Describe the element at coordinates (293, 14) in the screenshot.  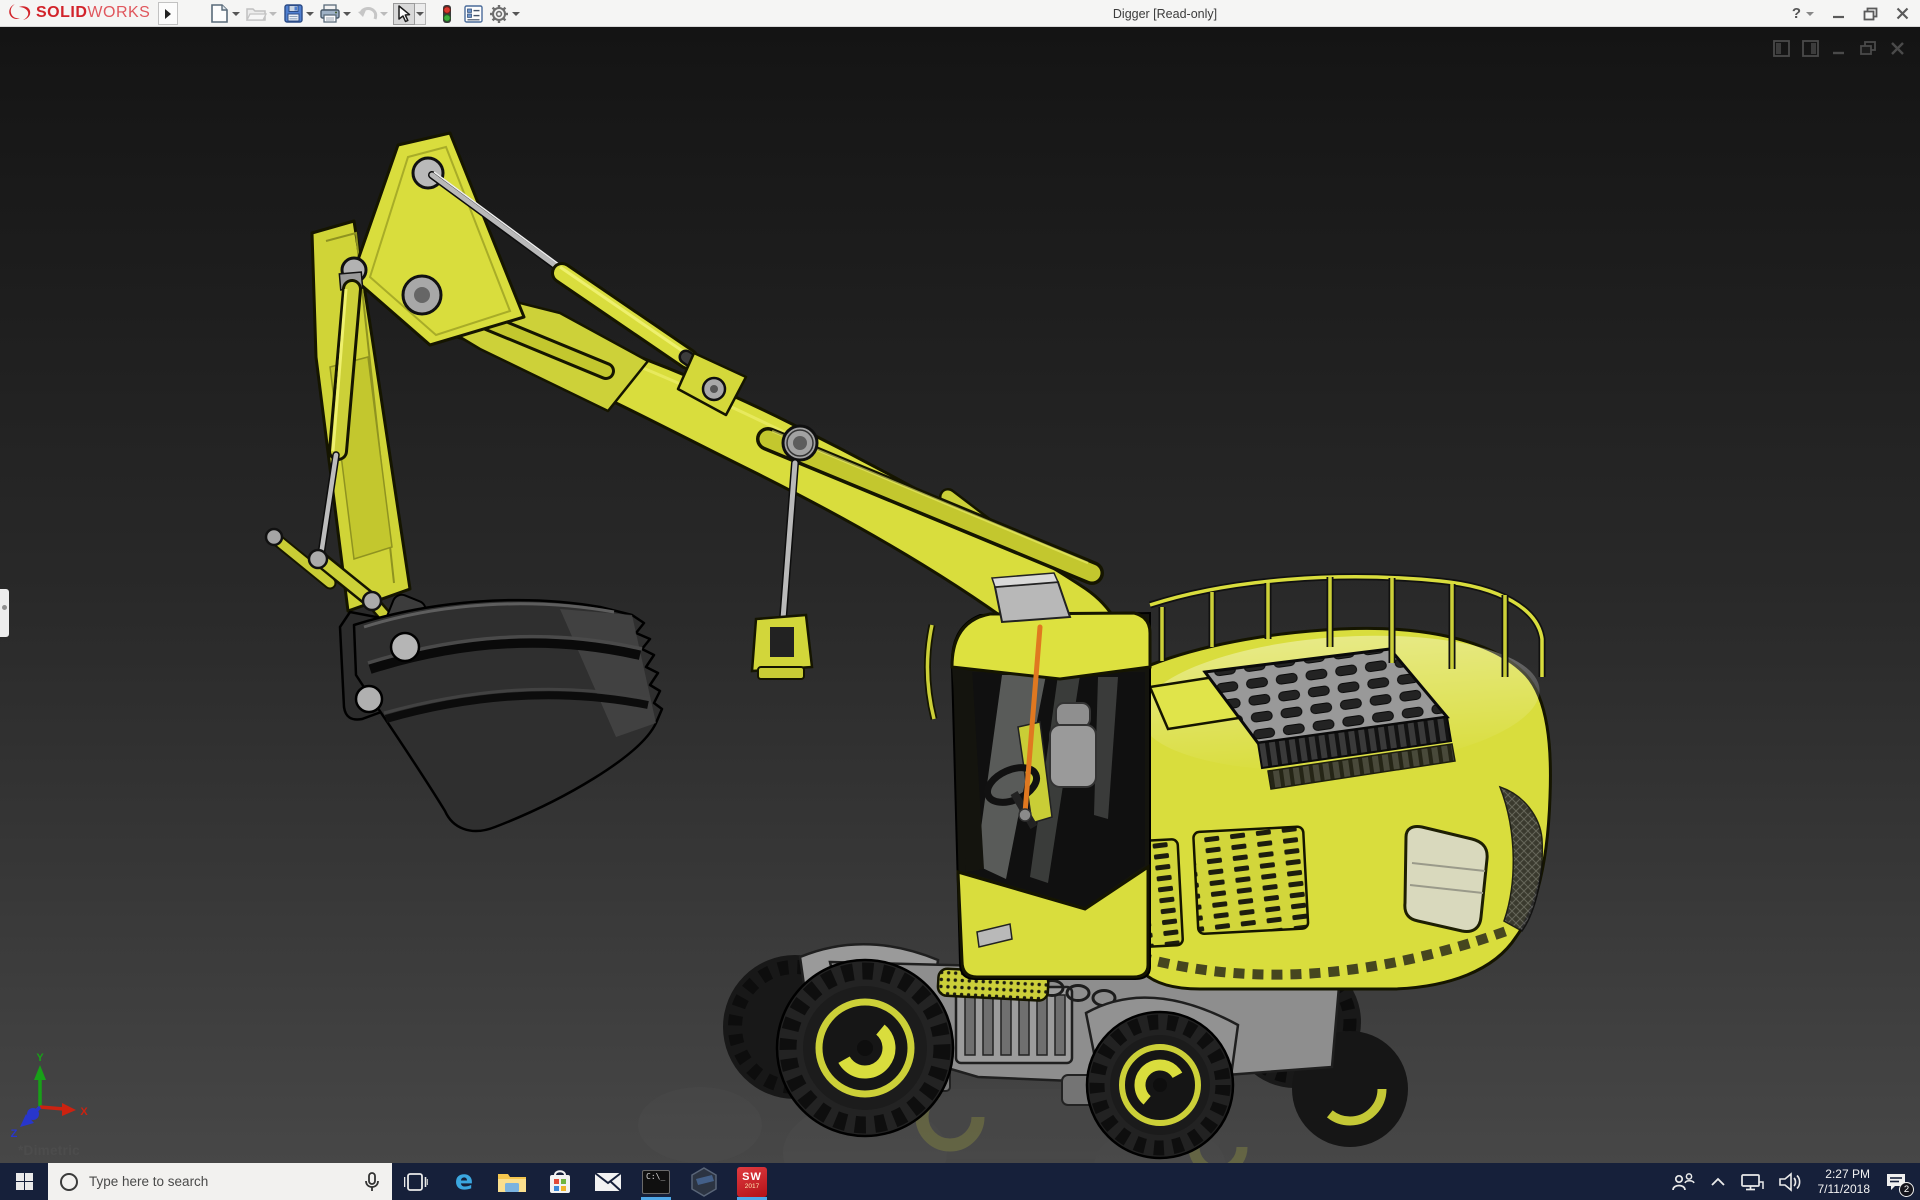
I see `save-floppy-icon` at that location.